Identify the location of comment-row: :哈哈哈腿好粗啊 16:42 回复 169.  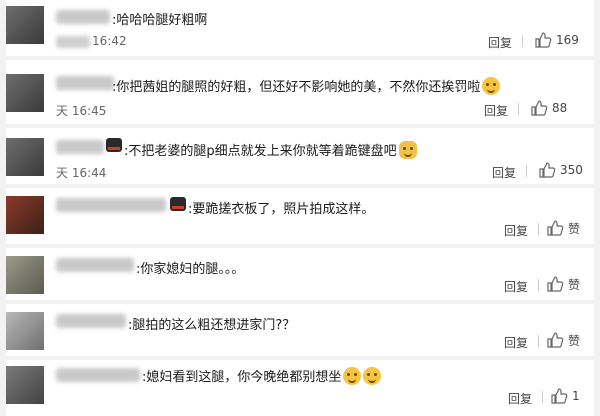
(300, 28).